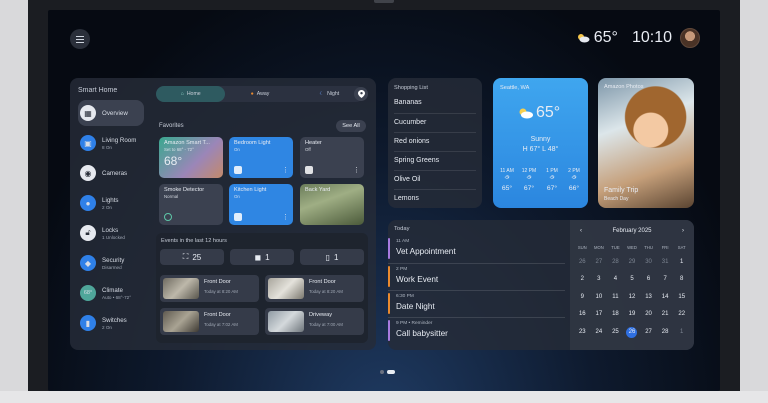 Image resolution: width=768 pixels, height=403 pixels. I want to click on calendar-day: 31, so click(665, 262).